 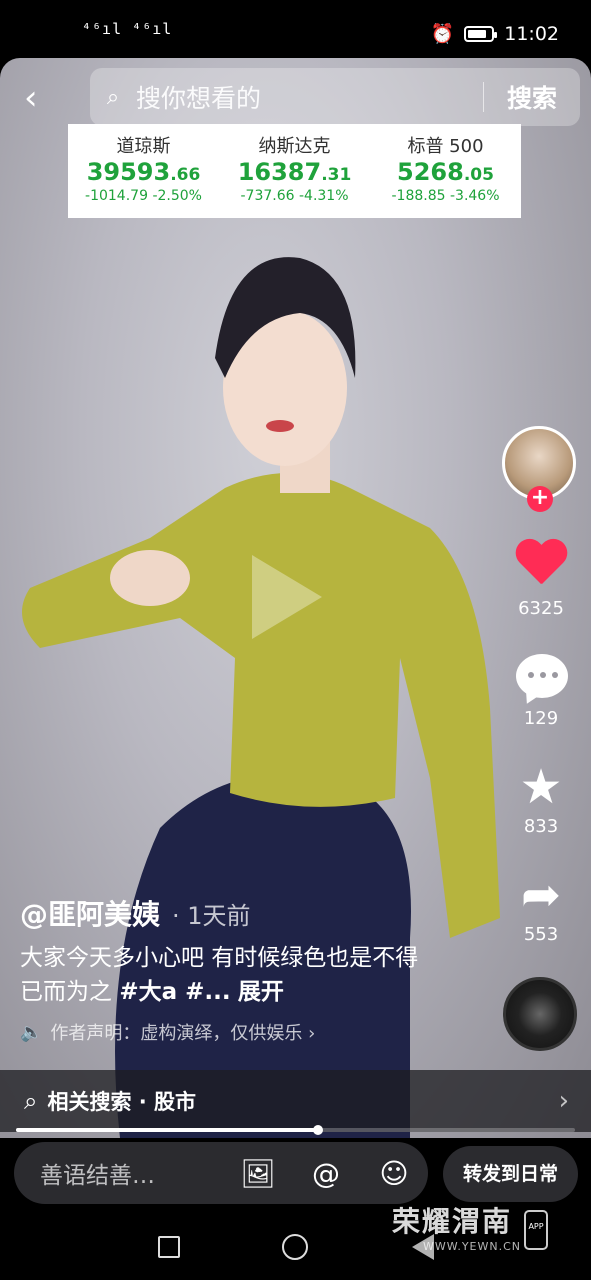 I want to click on favorite-button: ★ 833, so click(x=541, y=798).